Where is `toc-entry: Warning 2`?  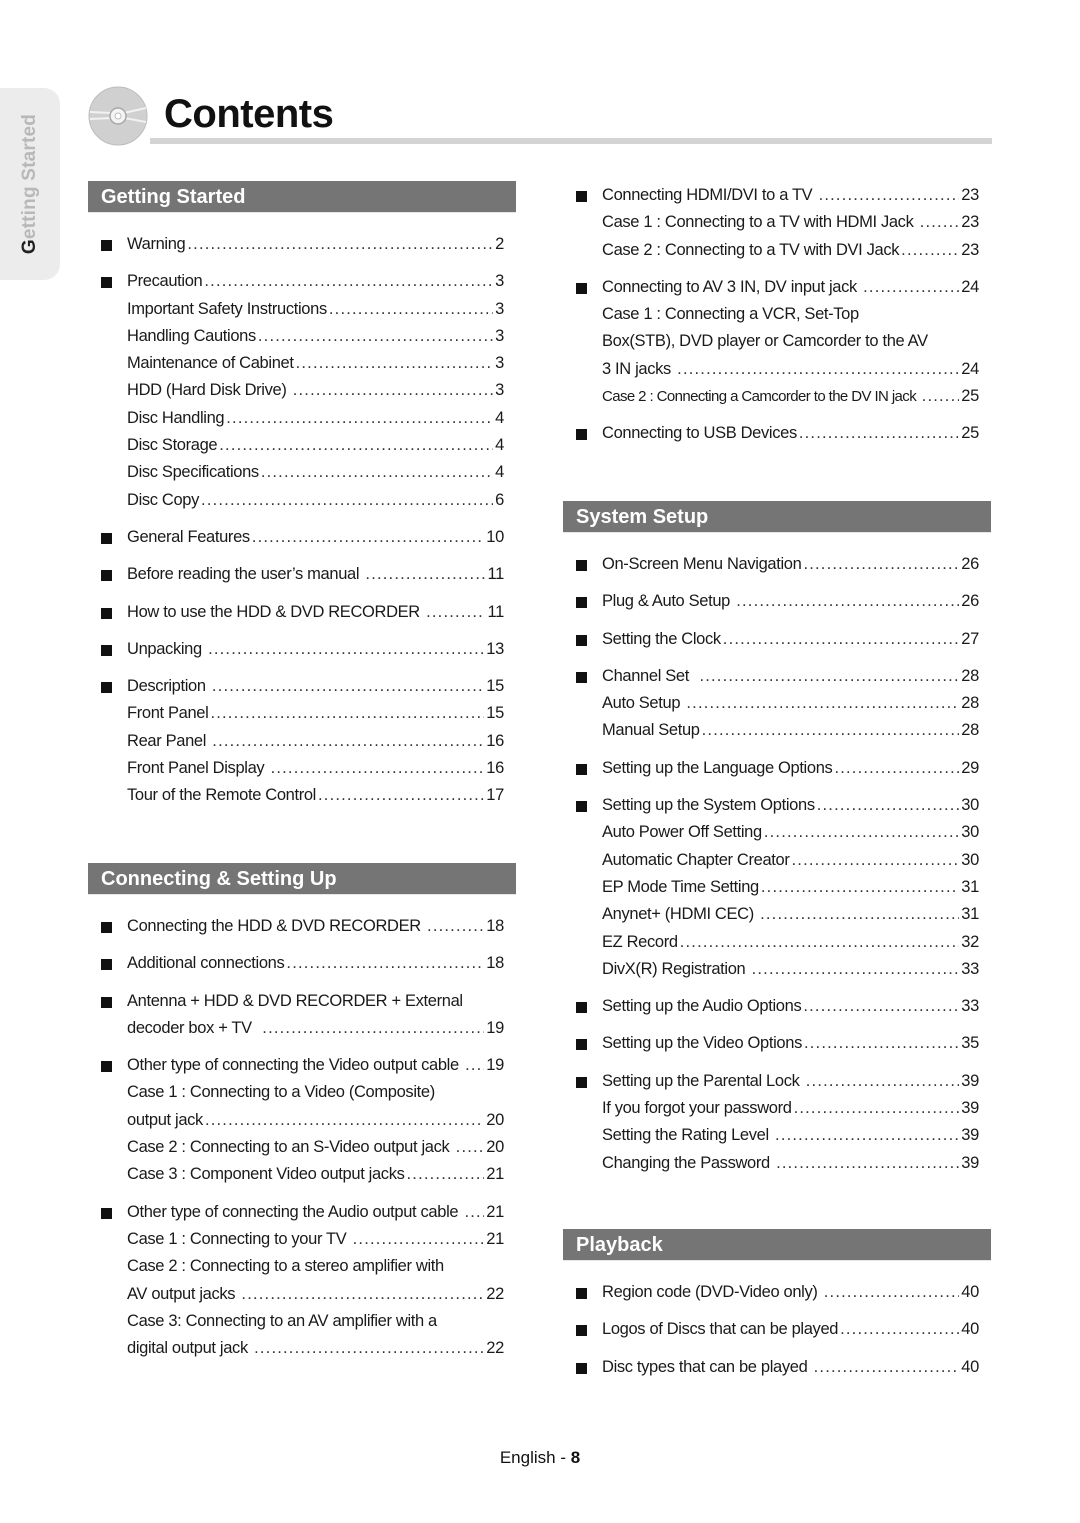
toc-entry: Warning 2 is located at coordinates (302, 244).